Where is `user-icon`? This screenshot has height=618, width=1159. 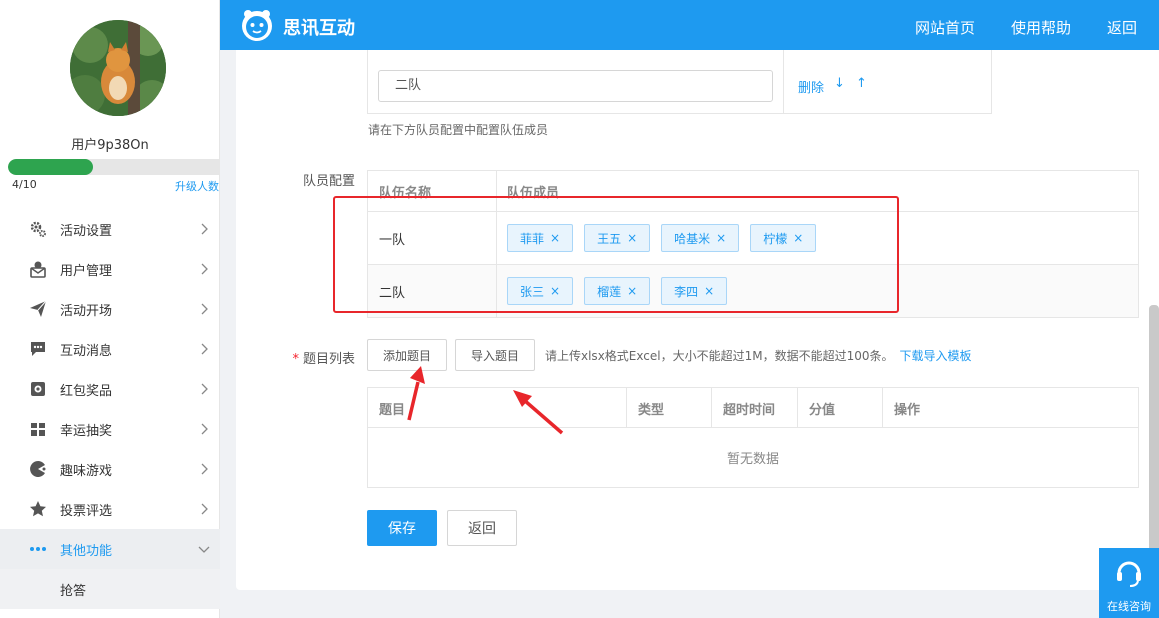 user-icon is located at coordinates (38, 269).